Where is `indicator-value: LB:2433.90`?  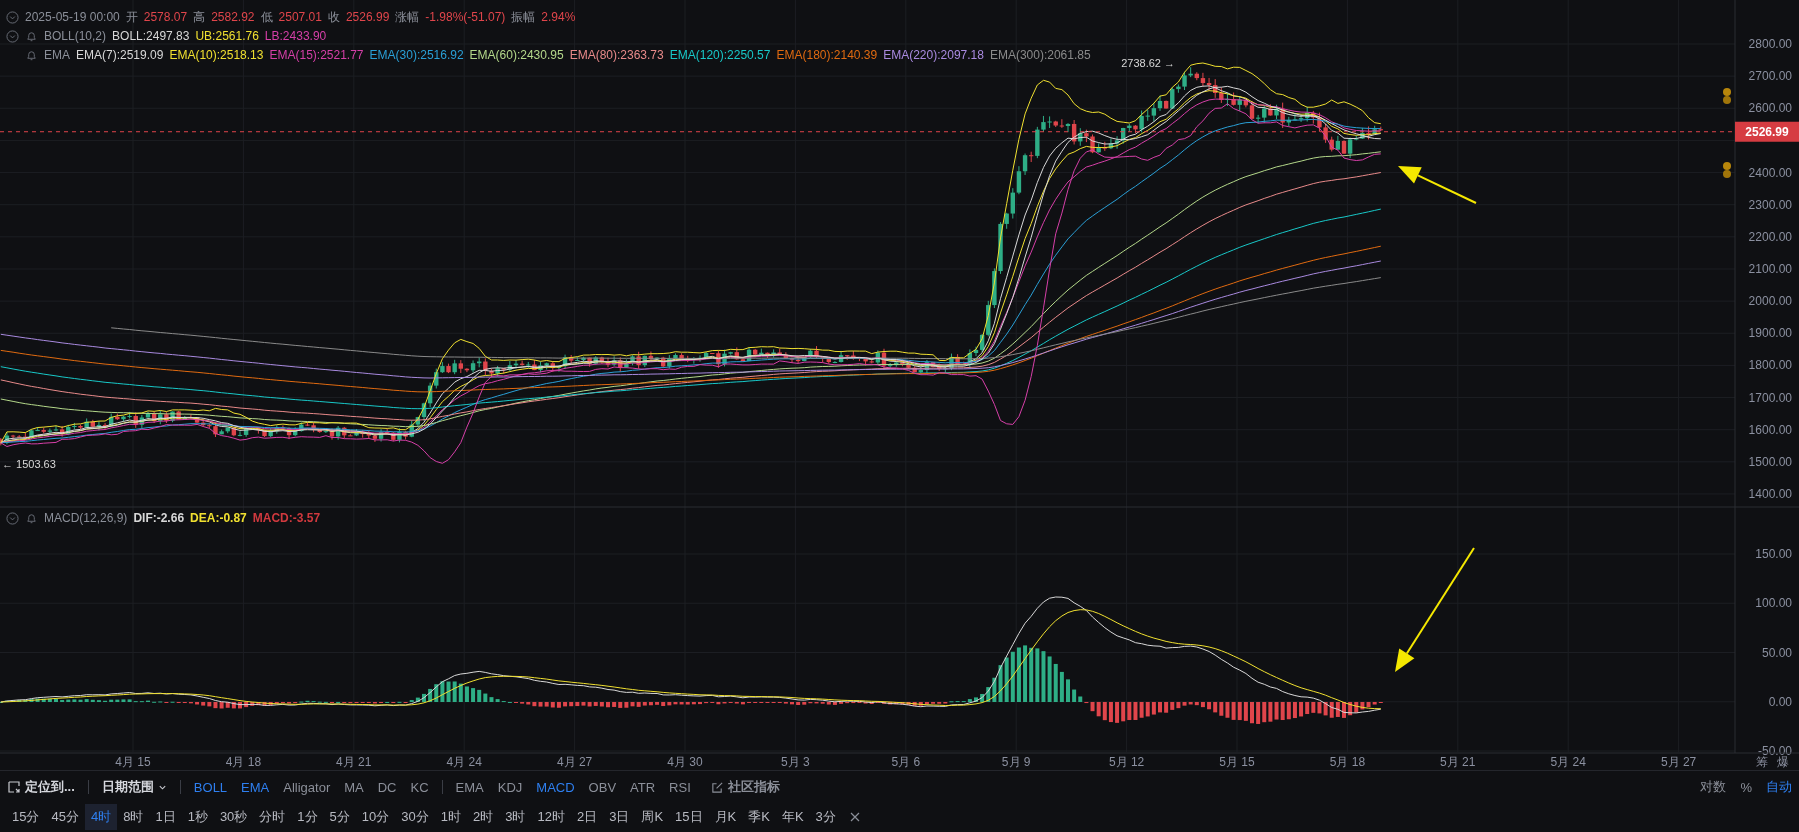 indicator-value: LB:2433.90 is located at coordinates (295, 36).